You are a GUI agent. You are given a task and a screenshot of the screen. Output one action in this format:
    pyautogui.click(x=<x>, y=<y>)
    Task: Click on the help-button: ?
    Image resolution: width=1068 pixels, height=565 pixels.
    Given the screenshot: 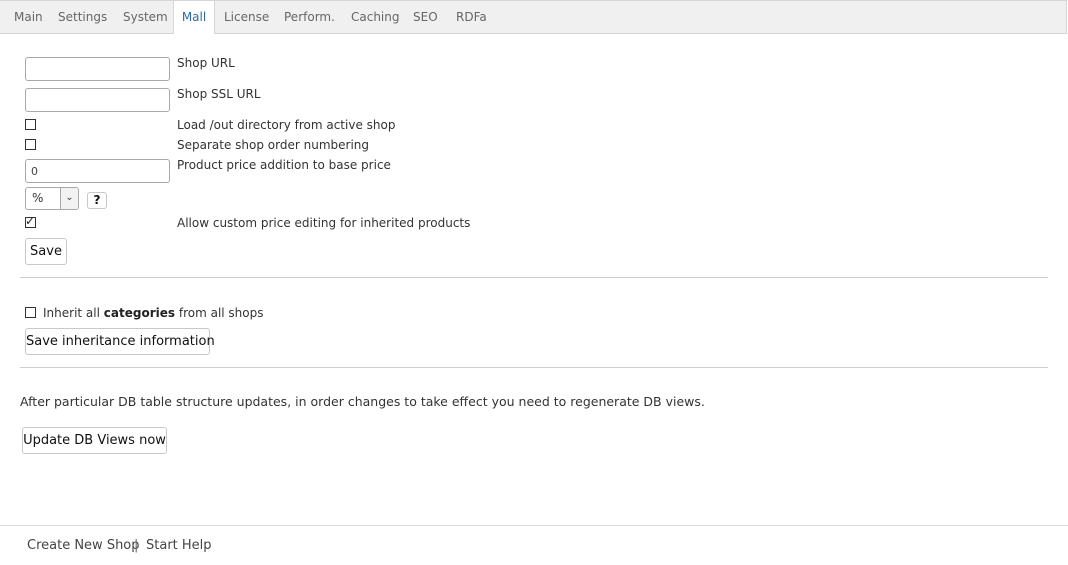 What is the action you would take?
    pyautogui.click(x=97, y=200)
    